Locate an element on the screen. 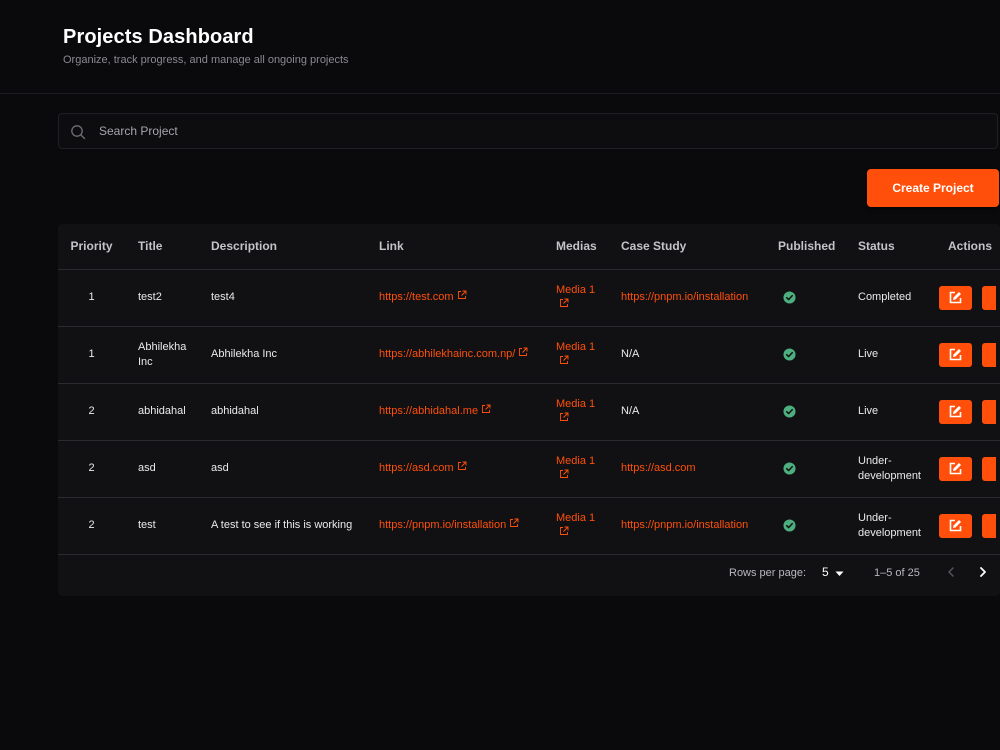  cell-title: abhidahal is located at coordinates (161, 412).